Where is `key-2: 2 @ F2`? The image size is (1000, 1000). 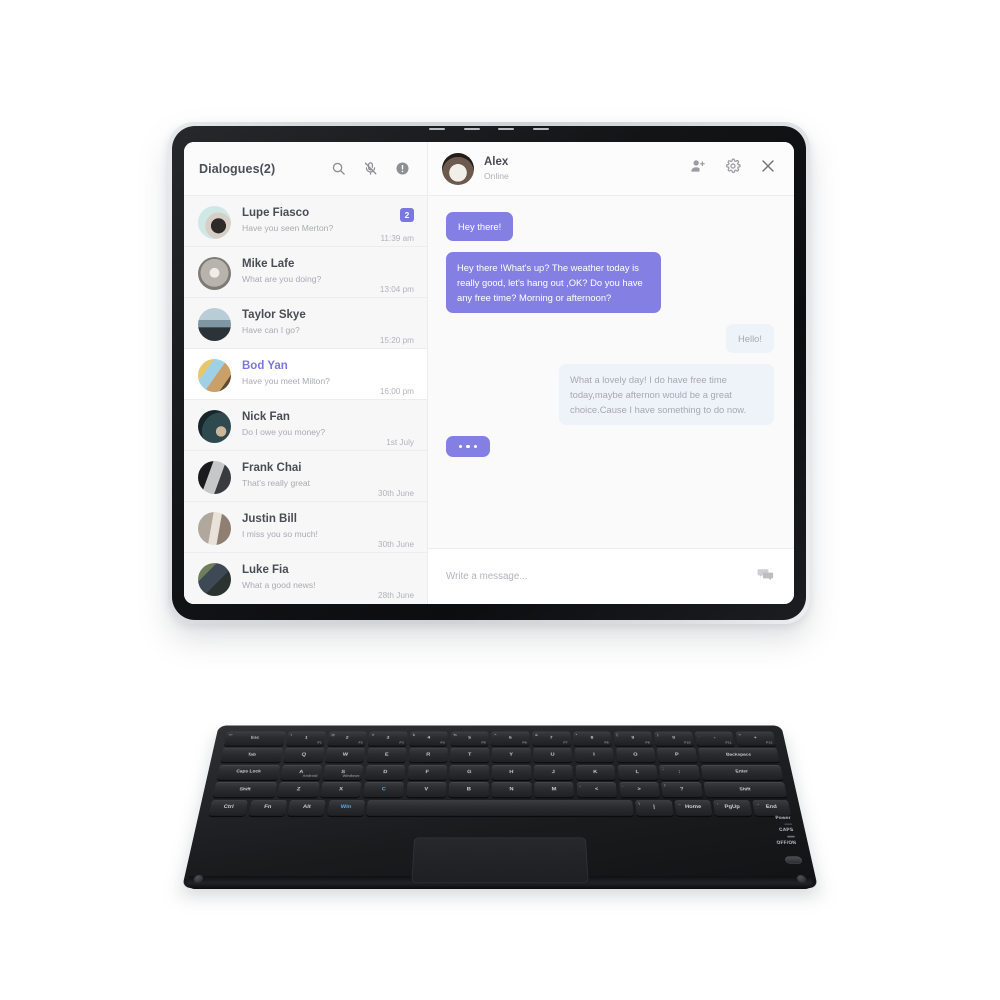 key-2: 2 @ F2 is located at coordinates (347, 738).